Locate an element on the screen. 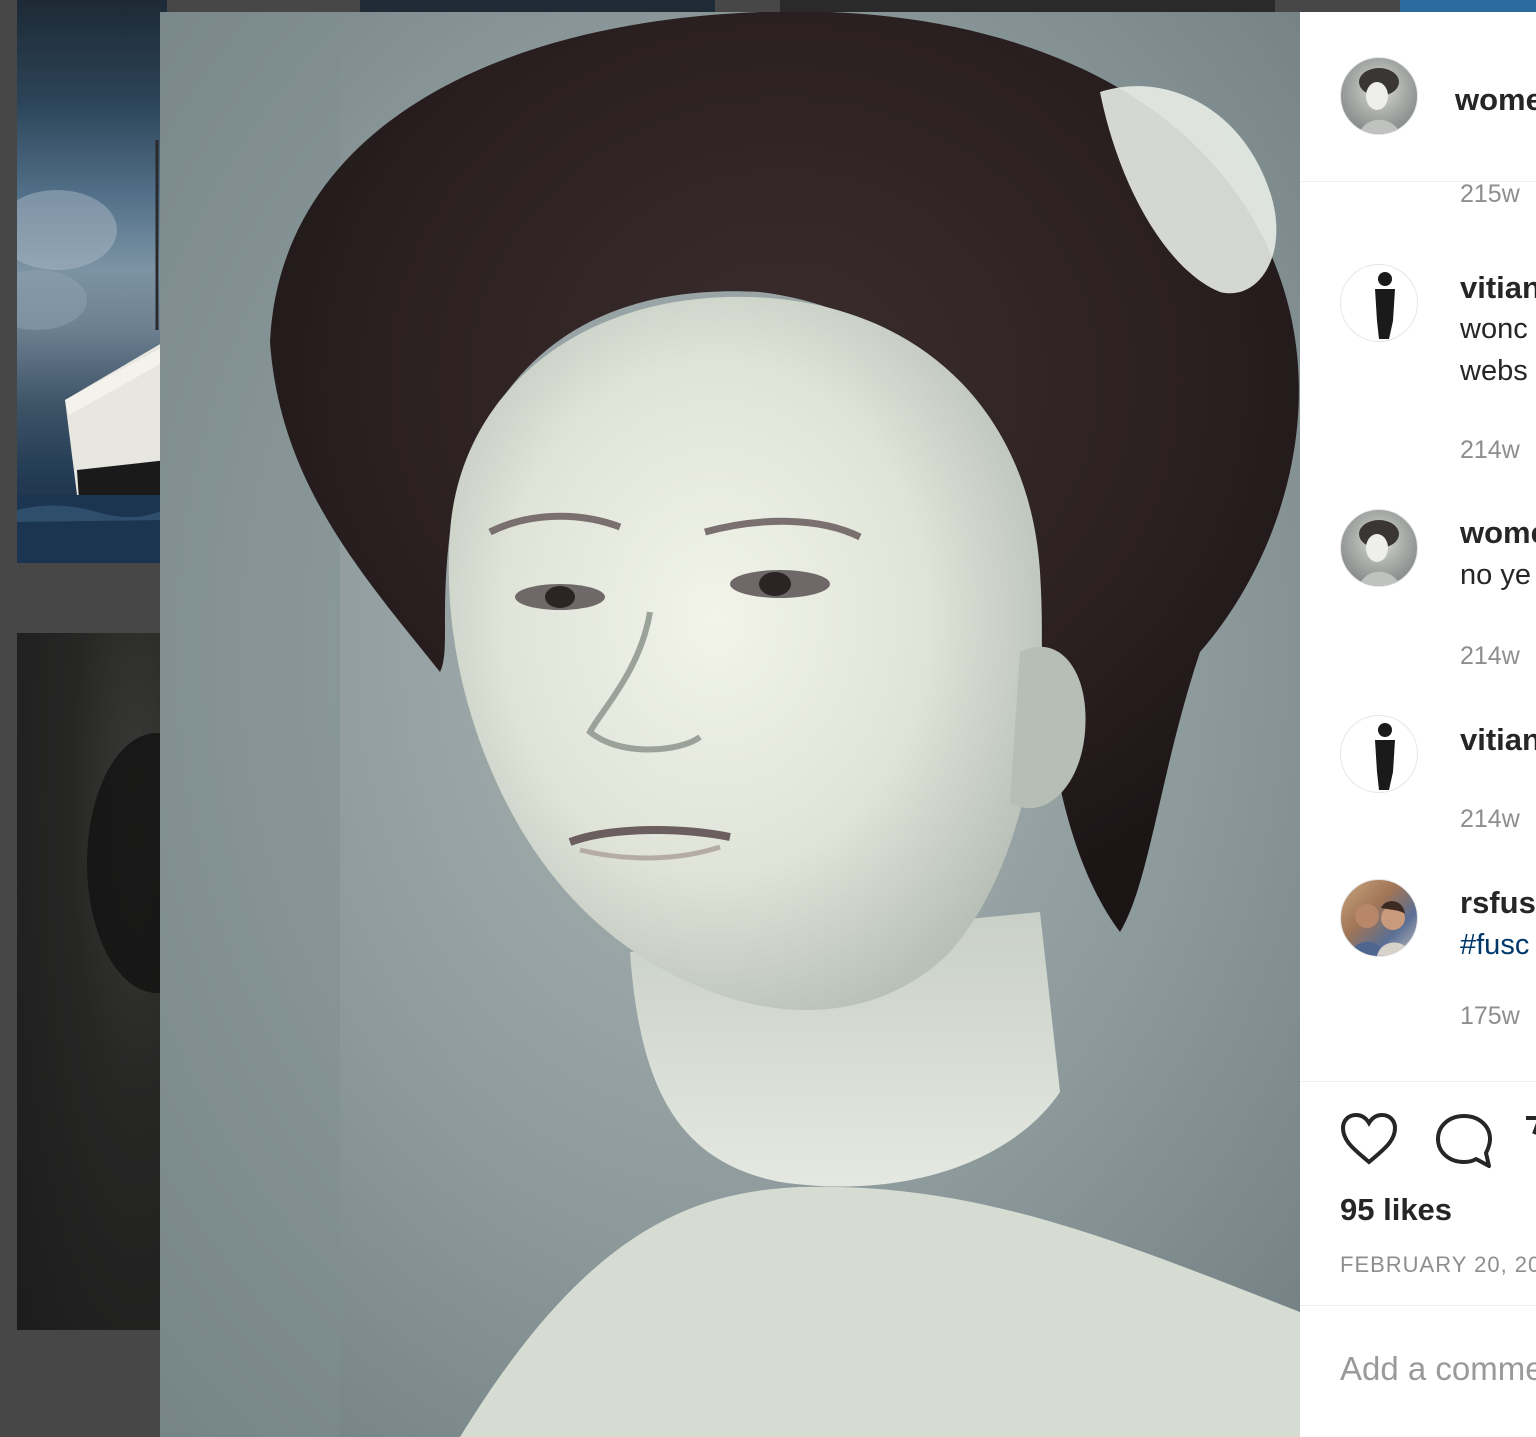  author-avatar is located at coordinates (1379, 96).